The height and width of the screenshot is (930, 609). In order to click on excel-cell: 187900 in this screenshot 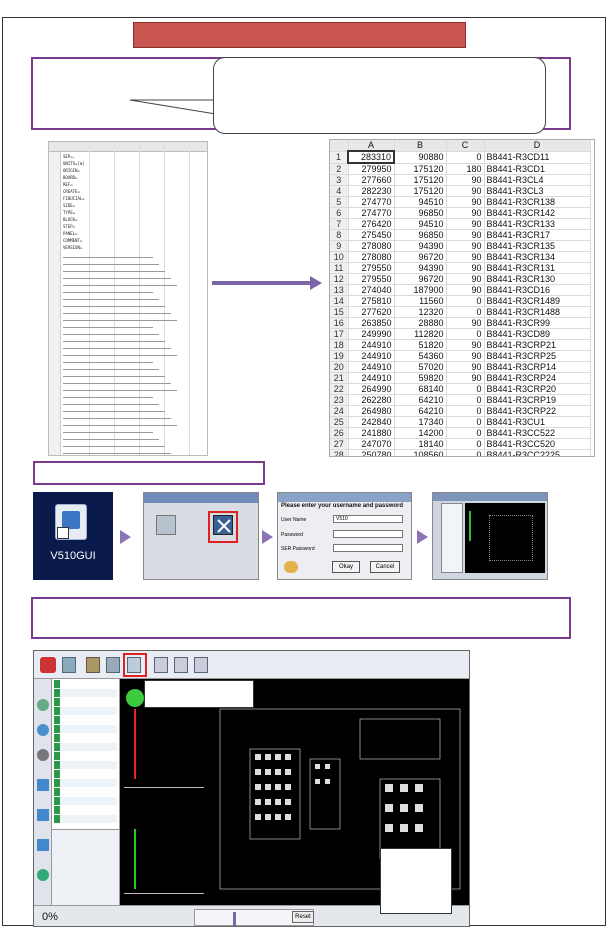, I will do `click(420, 290)`.